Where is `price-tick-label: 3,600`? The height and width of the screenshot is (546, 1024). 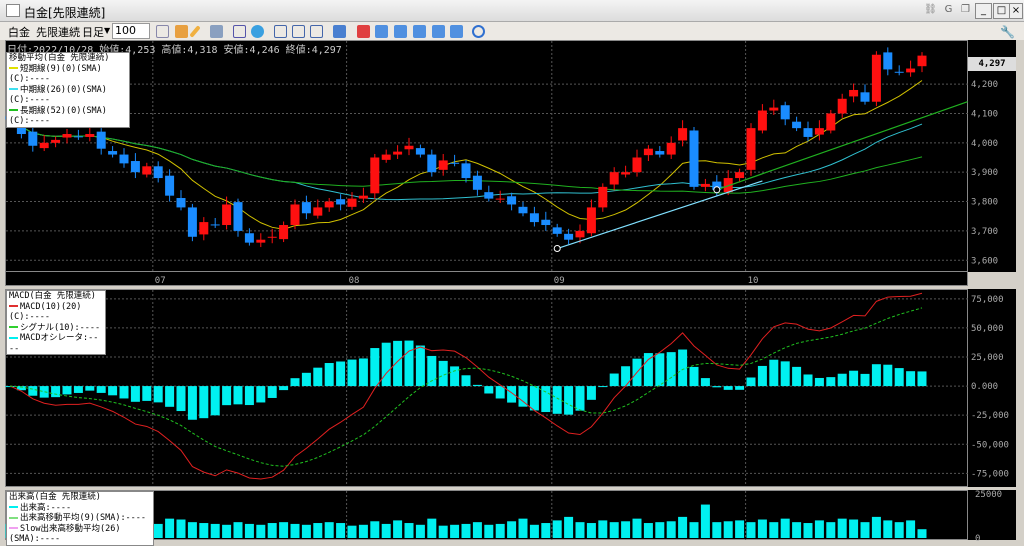
price-tick-label: 3,600 is located at coordinates (984, 261).